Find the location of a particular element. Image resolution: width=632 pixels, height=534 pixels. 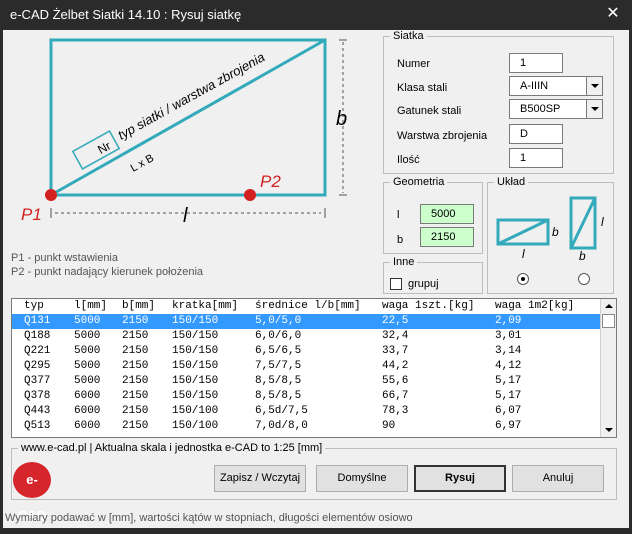

table-row: Q295 5000 2150 150/150 7,5/7,5 44,2 4,12 is located at coordinates (307, 366).